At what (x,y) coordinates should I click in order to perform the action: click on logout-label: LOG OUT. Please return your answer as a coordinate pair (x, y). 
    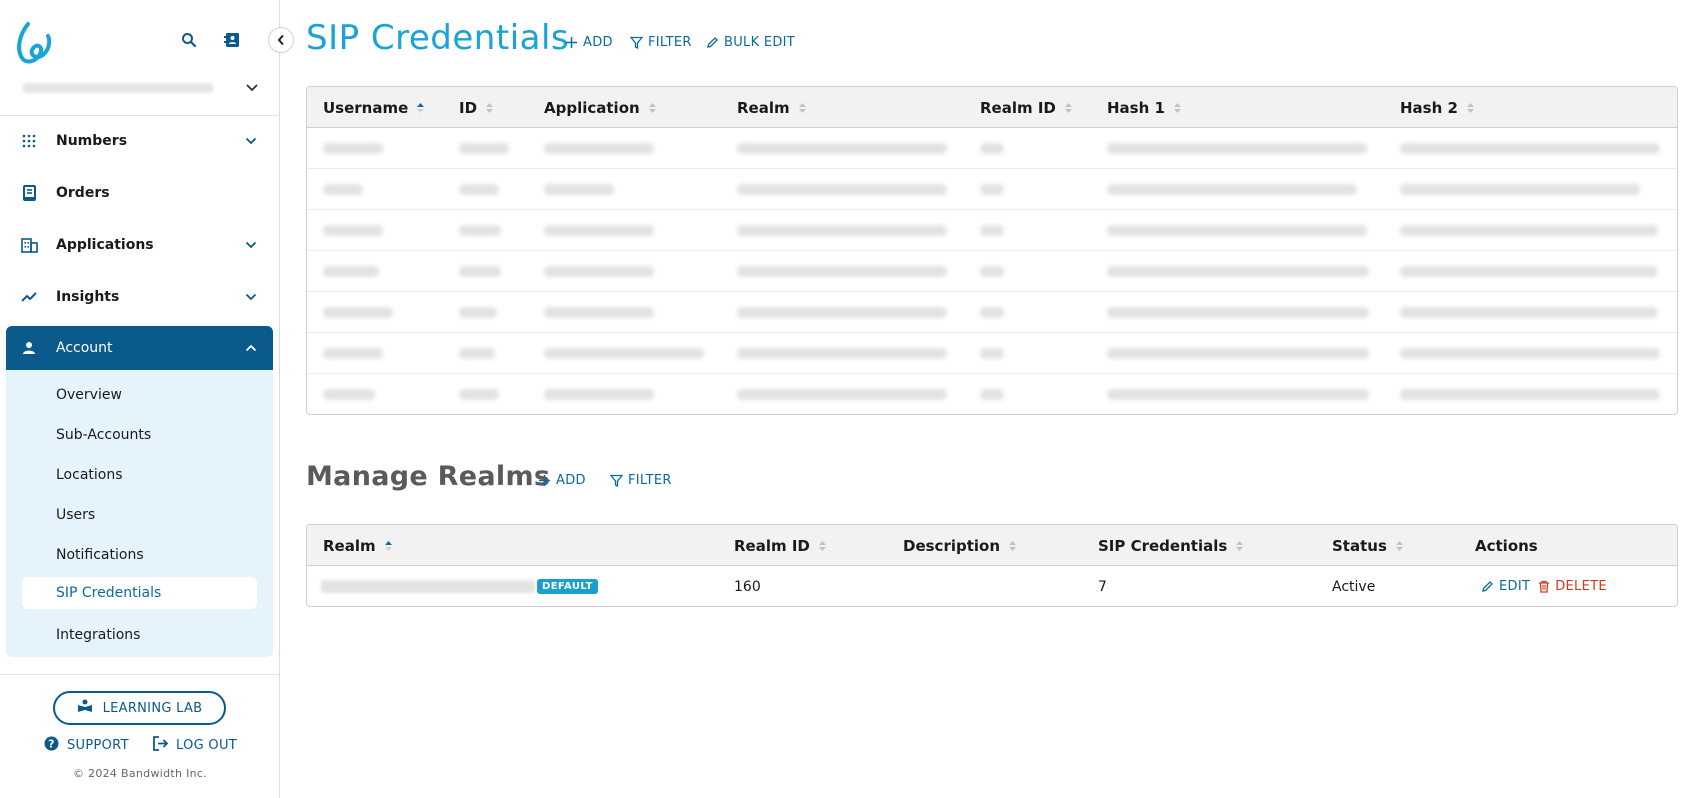
    Looking at the image, I should click on (207, 745).